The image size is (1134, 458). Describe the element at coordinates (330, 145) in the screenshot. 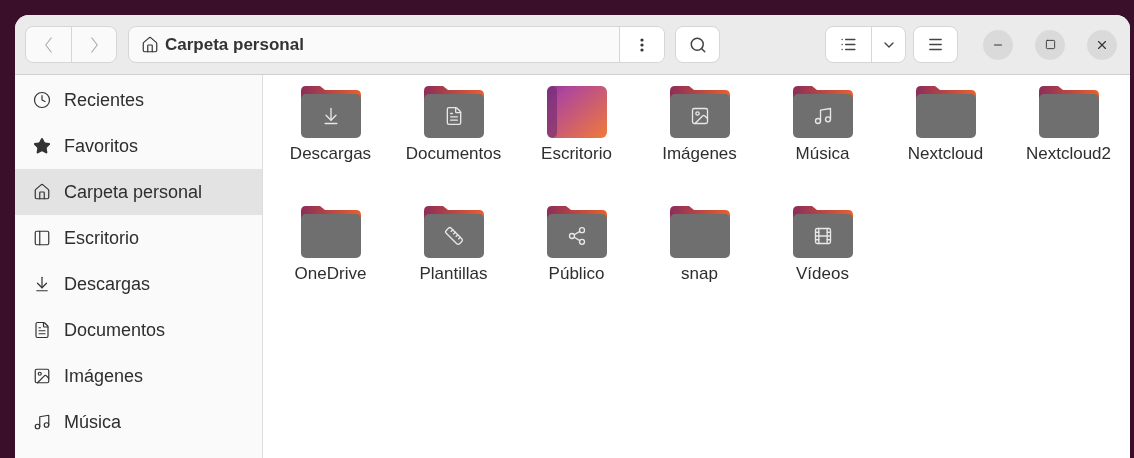

I see `folder-item: Descargas` at that location.